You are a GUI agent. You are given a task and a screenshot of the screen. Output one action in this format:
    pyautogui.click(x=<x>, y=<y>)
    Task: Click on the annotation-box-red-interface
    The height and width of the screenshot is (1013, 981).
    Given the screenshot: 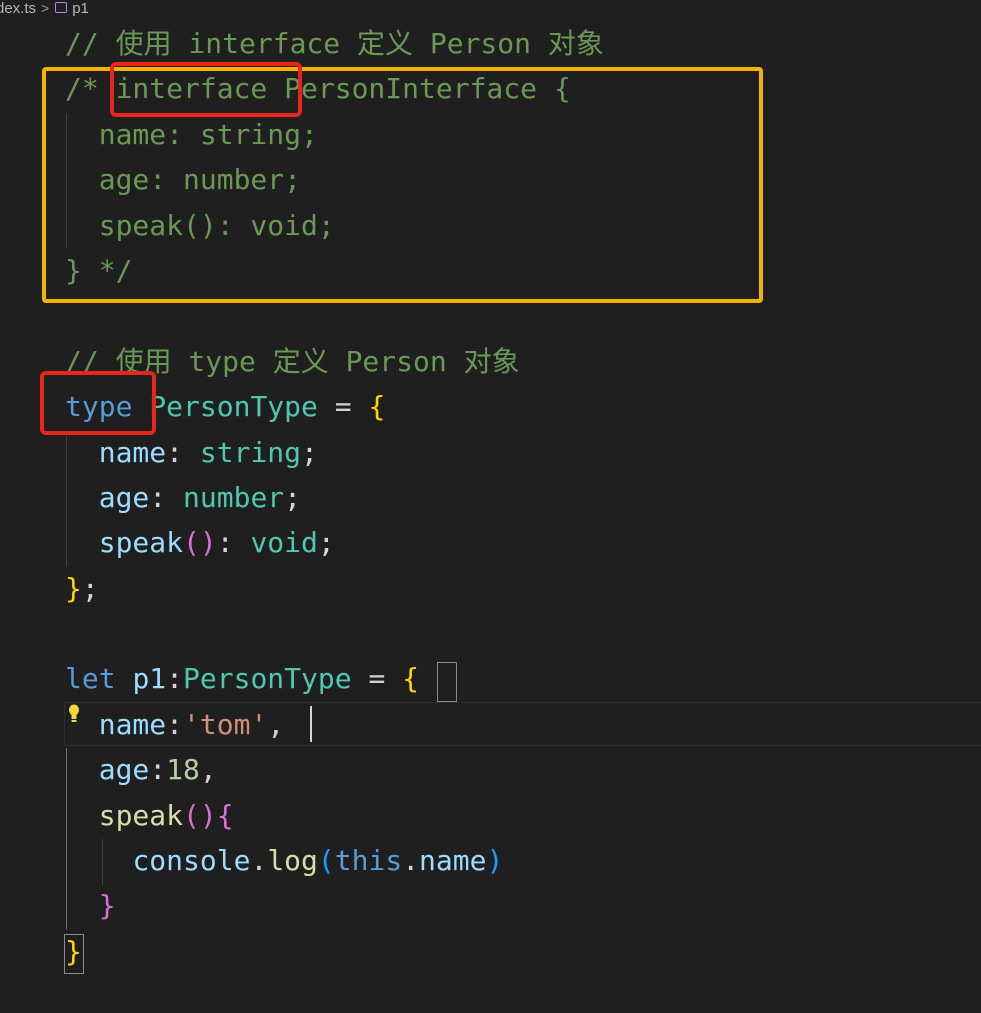 What is the action you would take?
    pyautogui.click(x=206, y=89)
    